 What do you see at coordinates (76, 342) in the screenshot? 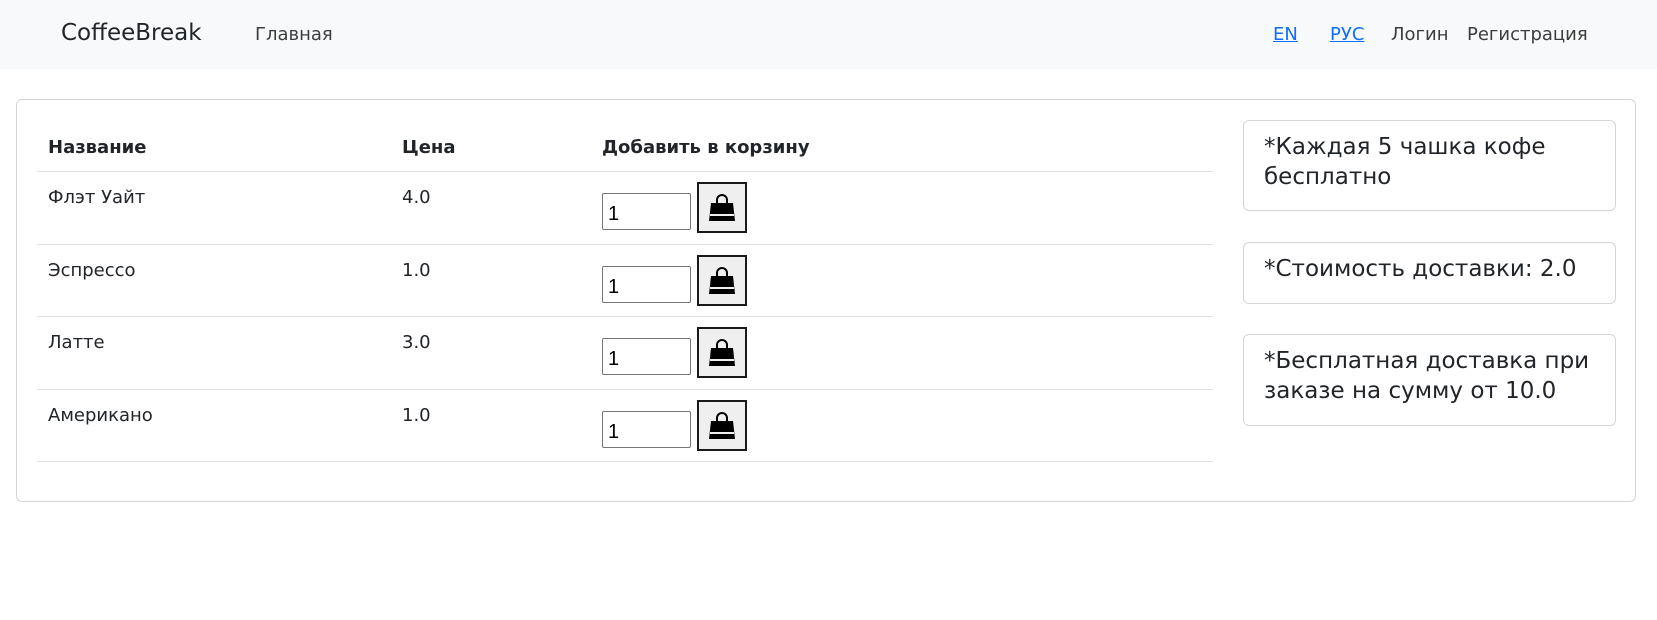
I see `product-name: Латте` at bounding box center [76, 342].